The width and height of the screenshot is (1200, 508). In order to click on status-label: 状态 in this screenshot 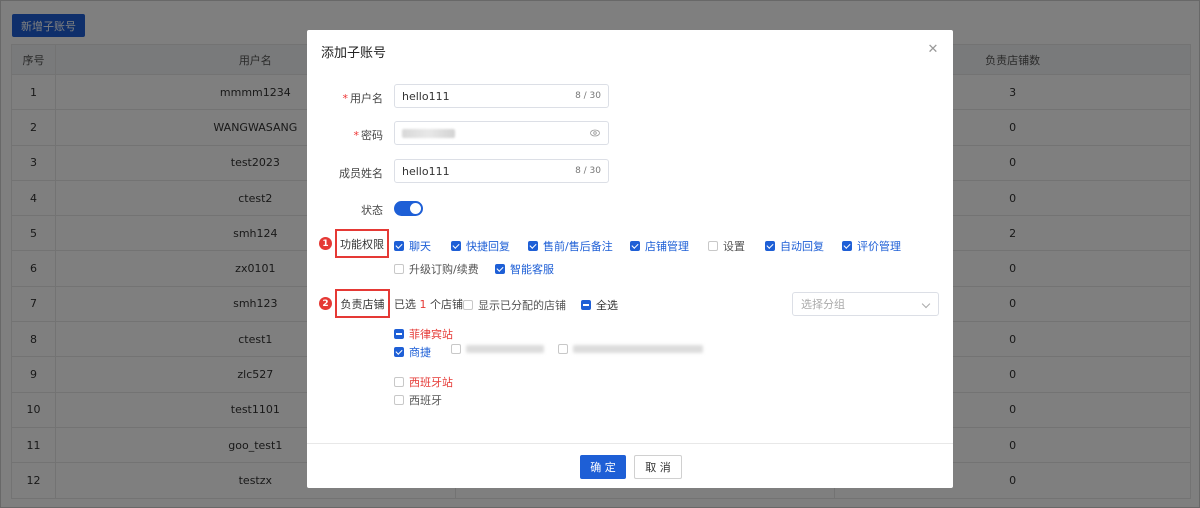, I will do `click(372, 210)`.